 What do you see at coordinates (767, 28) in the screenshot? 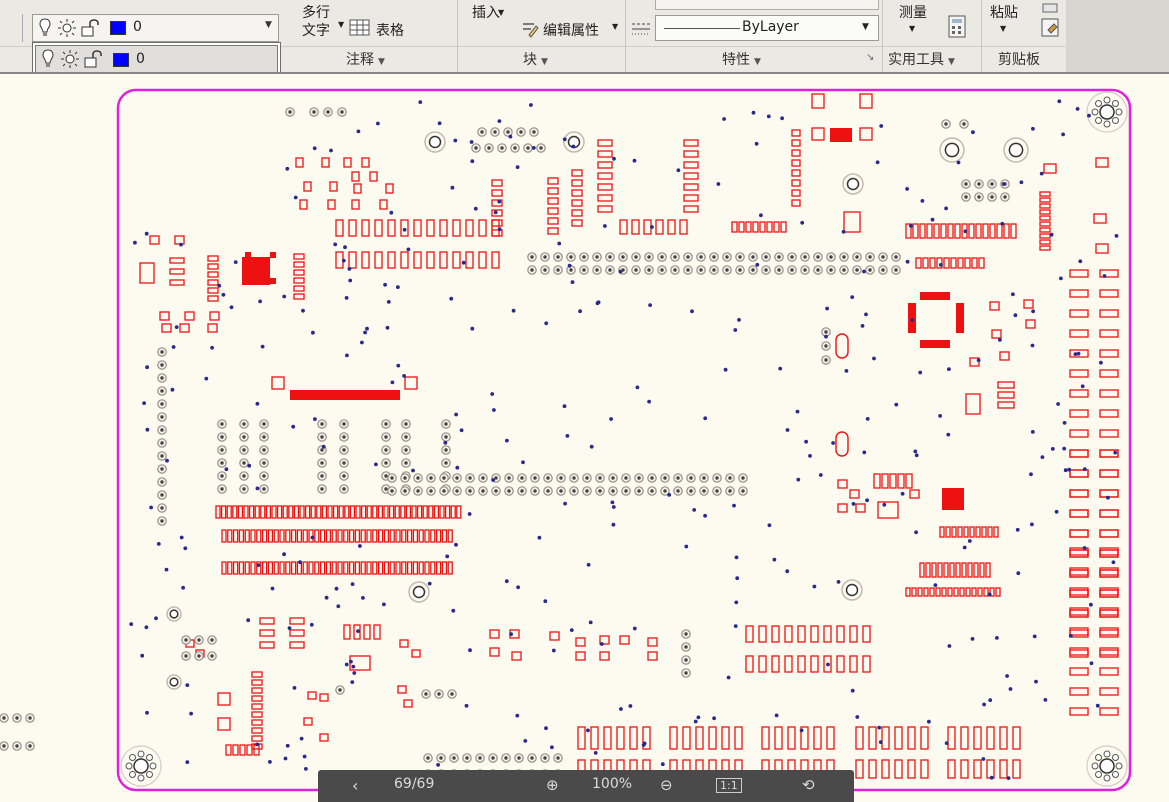
I see `linetype-select: ByLayer ▼` at bounding box center [767, 28].